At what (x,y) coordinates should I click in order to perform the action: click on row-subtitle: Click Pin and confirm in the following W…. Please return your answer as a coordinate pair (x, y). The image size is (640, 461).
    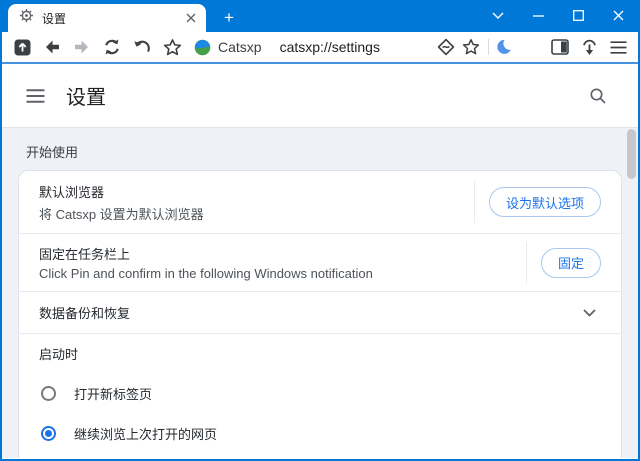
    Looking at the image, I should click on (206, 273).